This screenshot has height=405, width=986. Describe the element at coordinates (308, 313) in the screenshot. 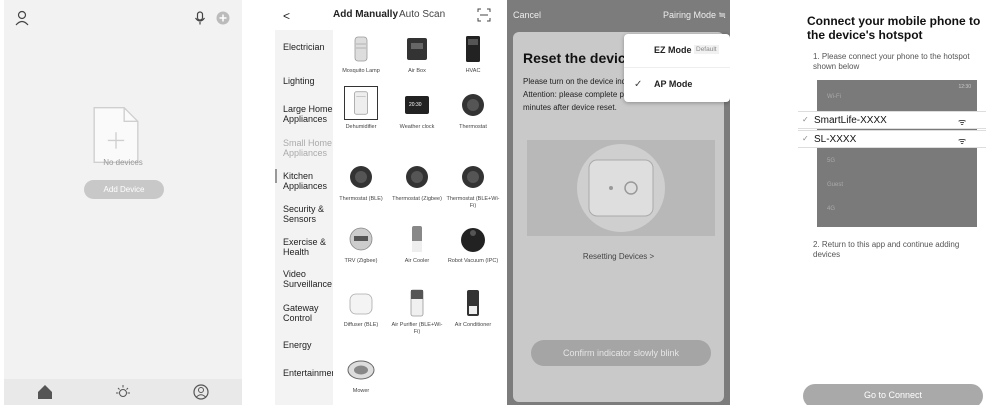

I see `category-gateway-control: Gateway Control` at that location.